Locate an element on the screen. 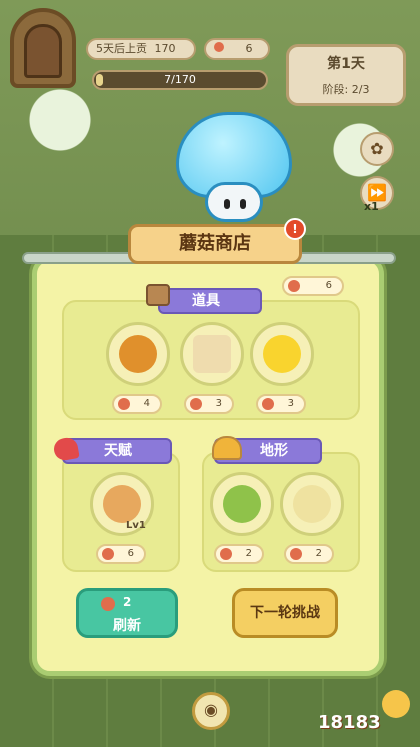 The width and height of the screenshot is (420, 747). scroll-upgrade-icon is located at coordinates (212, 354).